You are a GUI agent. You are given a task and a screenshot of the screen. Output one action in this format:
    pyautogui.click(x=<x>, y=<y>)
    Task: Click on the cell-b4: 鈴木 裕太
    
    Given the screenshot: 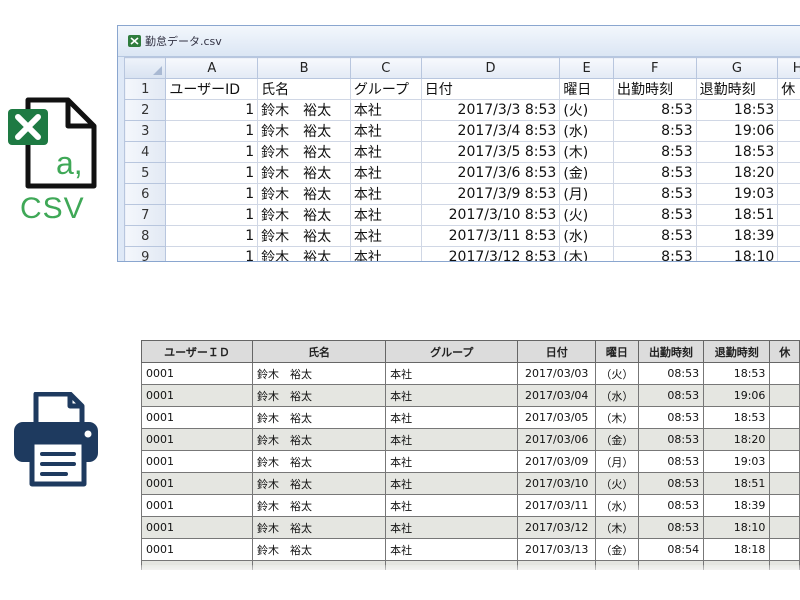 What is the action you would take?
    pyautogui.click(x=304, y=152)
    